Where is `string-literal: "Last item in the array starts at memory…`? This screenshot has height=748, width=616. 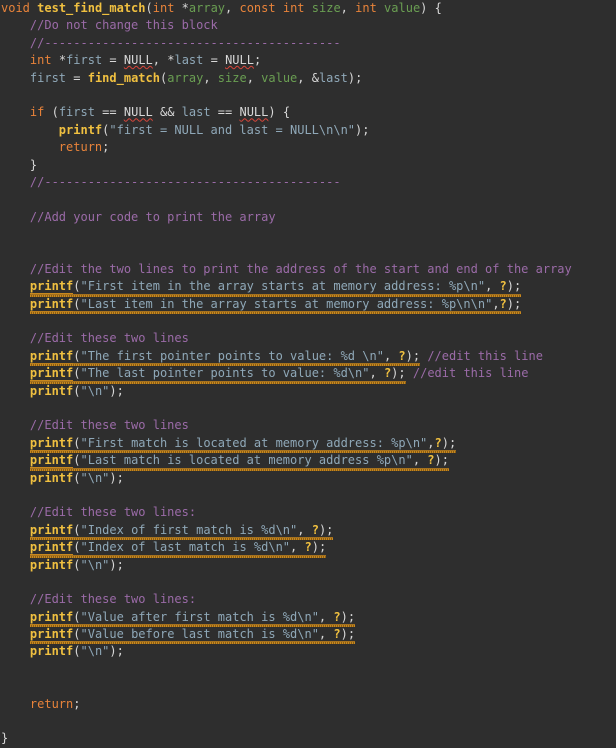 string-literal: "Last item in the array starts at memory… is located at coordinates (286, 303).